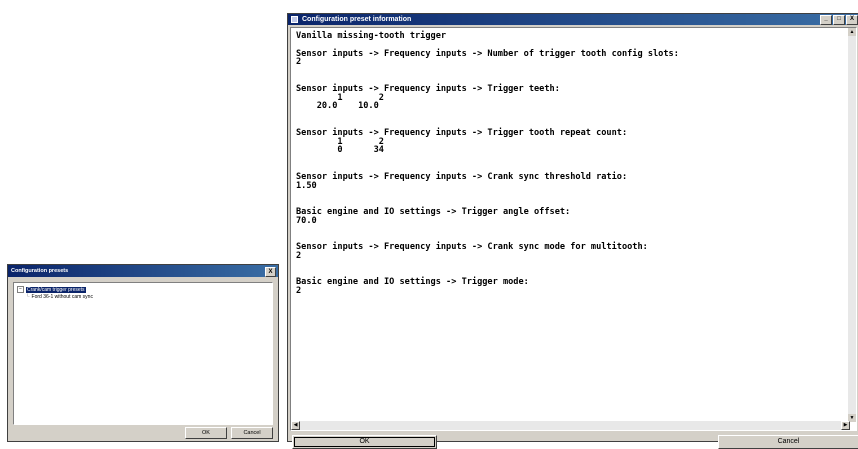 This screenshot has width=858, height=449. I want to click on tree-root-node: − Crank/cam trigger presets, so click(51, 289).